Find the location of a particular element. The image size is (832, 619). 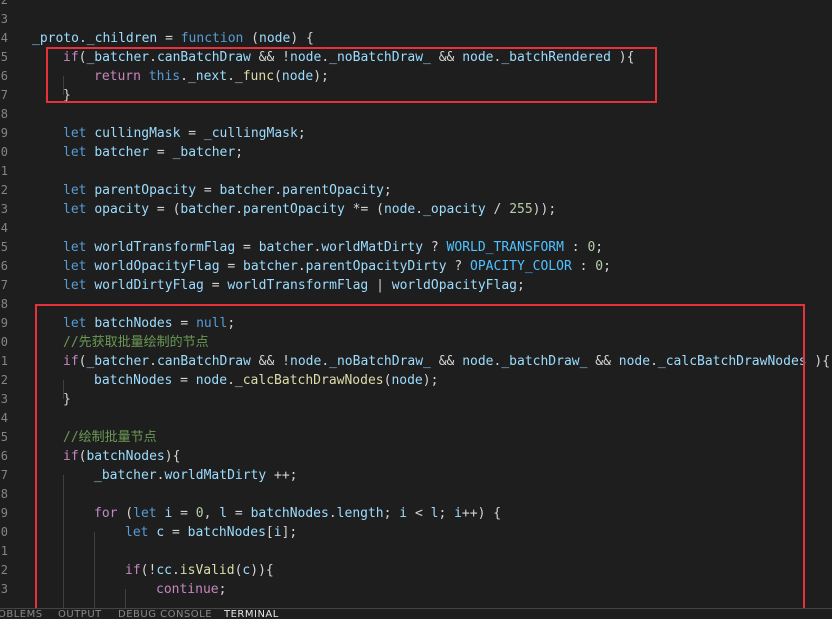

code-token: 0 is located at coordinates (599, 266).